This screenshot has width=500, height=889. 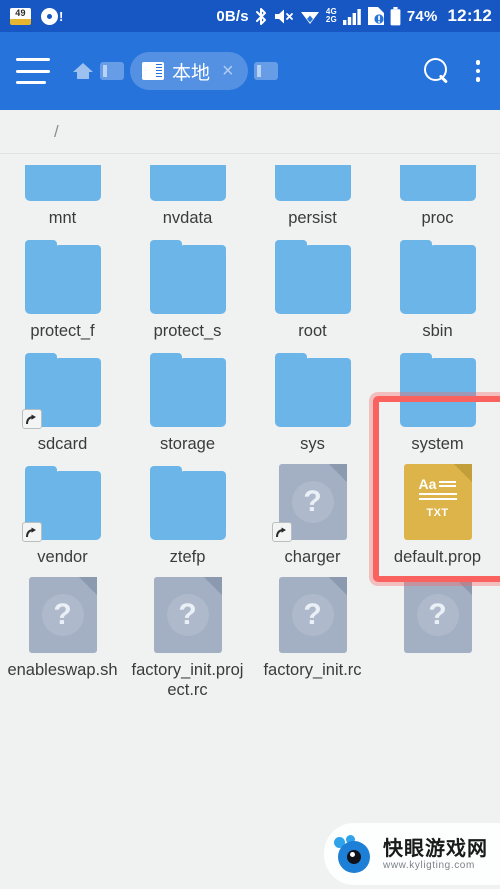 What do you see at coordinates (187, 218) in the screenshot?
I see `file-item-label: nvdata` at bounding box center [187, 218].